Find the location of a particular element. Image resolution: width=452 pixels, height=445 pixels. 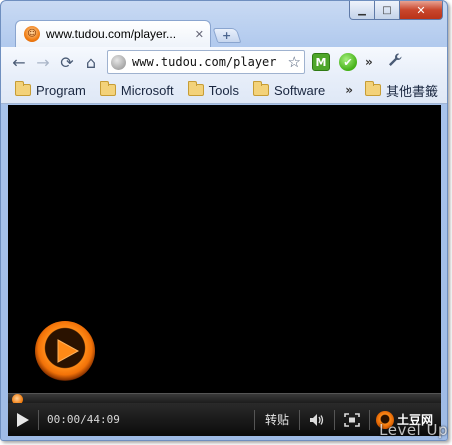

maximize-button: □ is located at coordinates (387, 10).